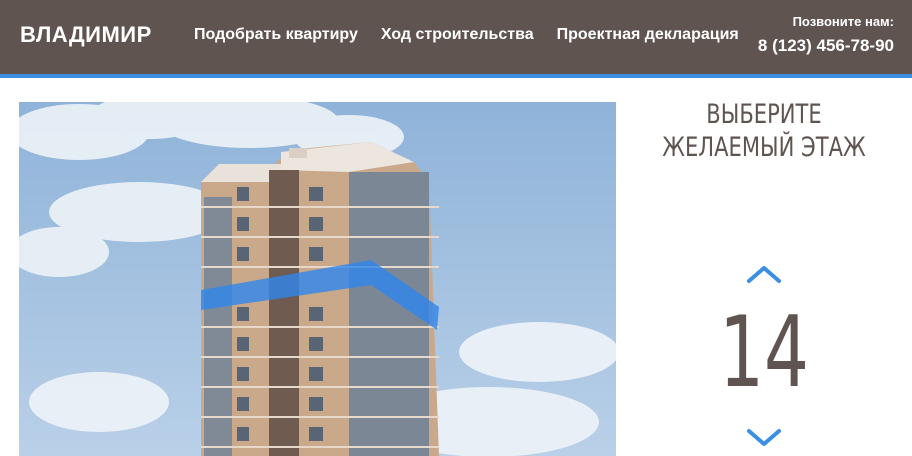  What do you see at coordinates (843, 21) in the screenshot?
I see `phone-label: Позвоните нам:` at bounding box center [843, 21].